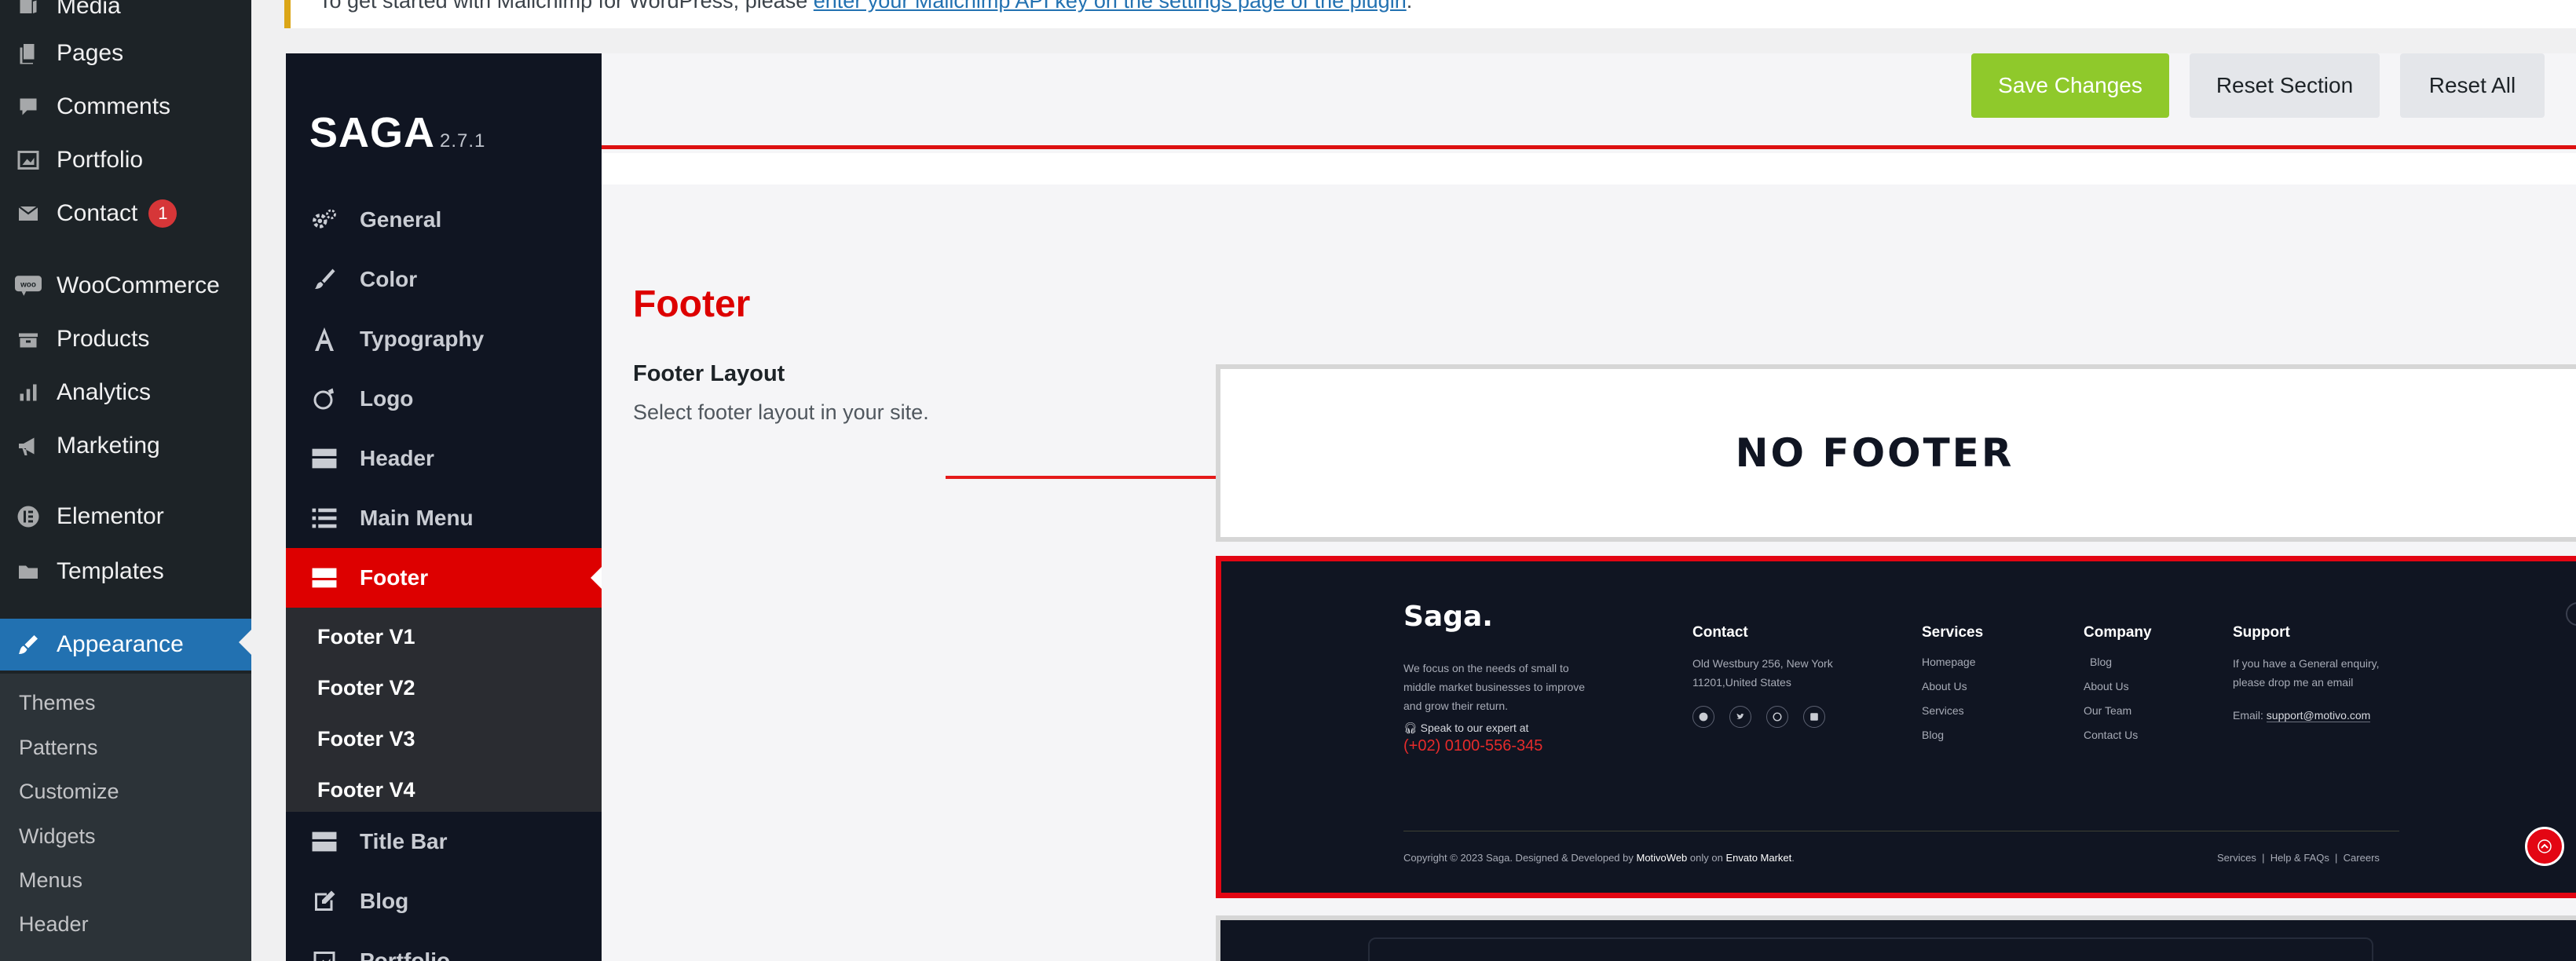  Describe the element at coordinates (417, 518) in the screenshot. I see `saga-menu-label: Main Menu` at that location.